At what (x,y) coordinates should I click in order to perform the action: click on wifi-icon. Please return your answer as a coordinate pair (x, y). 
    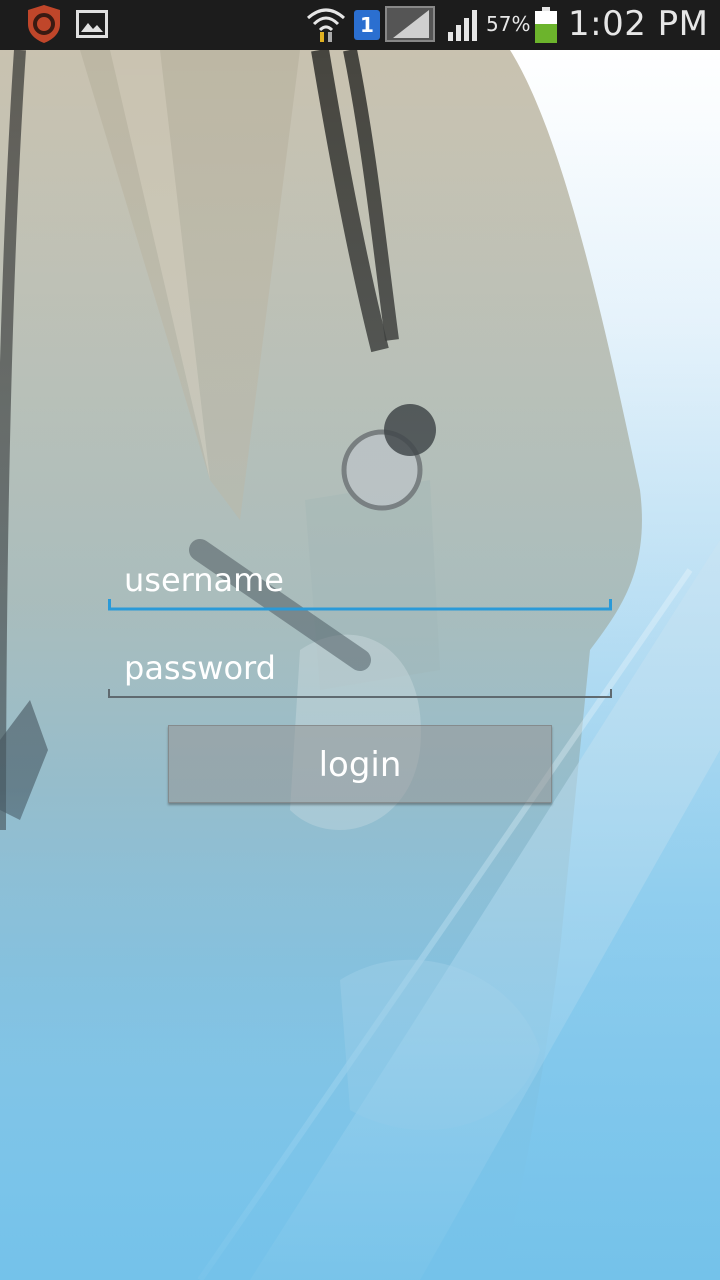
    Looking at the image, I should click on (326, 25).